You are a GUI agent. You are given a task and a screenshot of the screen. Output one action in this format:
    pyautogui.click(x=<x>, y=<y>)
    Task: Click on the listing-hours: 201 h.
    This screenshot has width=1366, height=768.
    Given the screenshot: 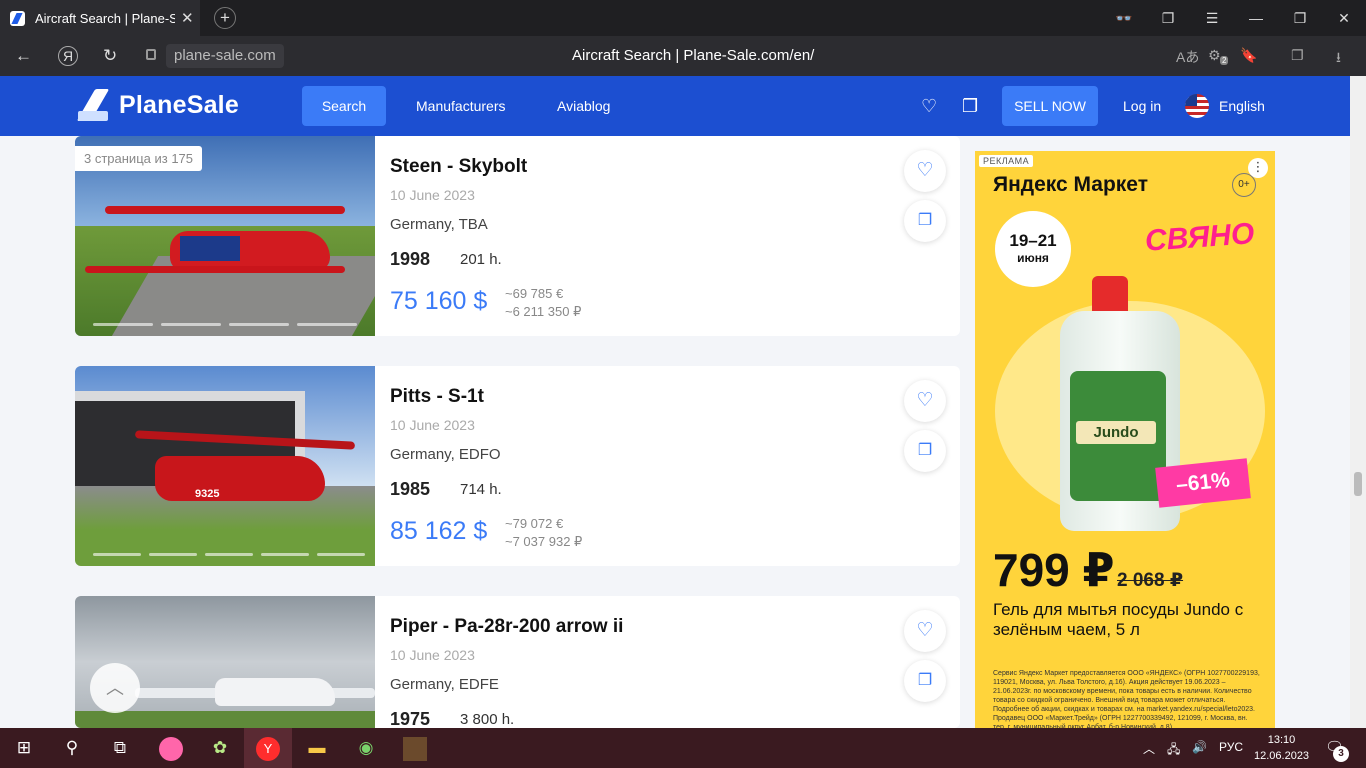 What is the action you would take?
    pyautogui.click(x=481, y=259)
    